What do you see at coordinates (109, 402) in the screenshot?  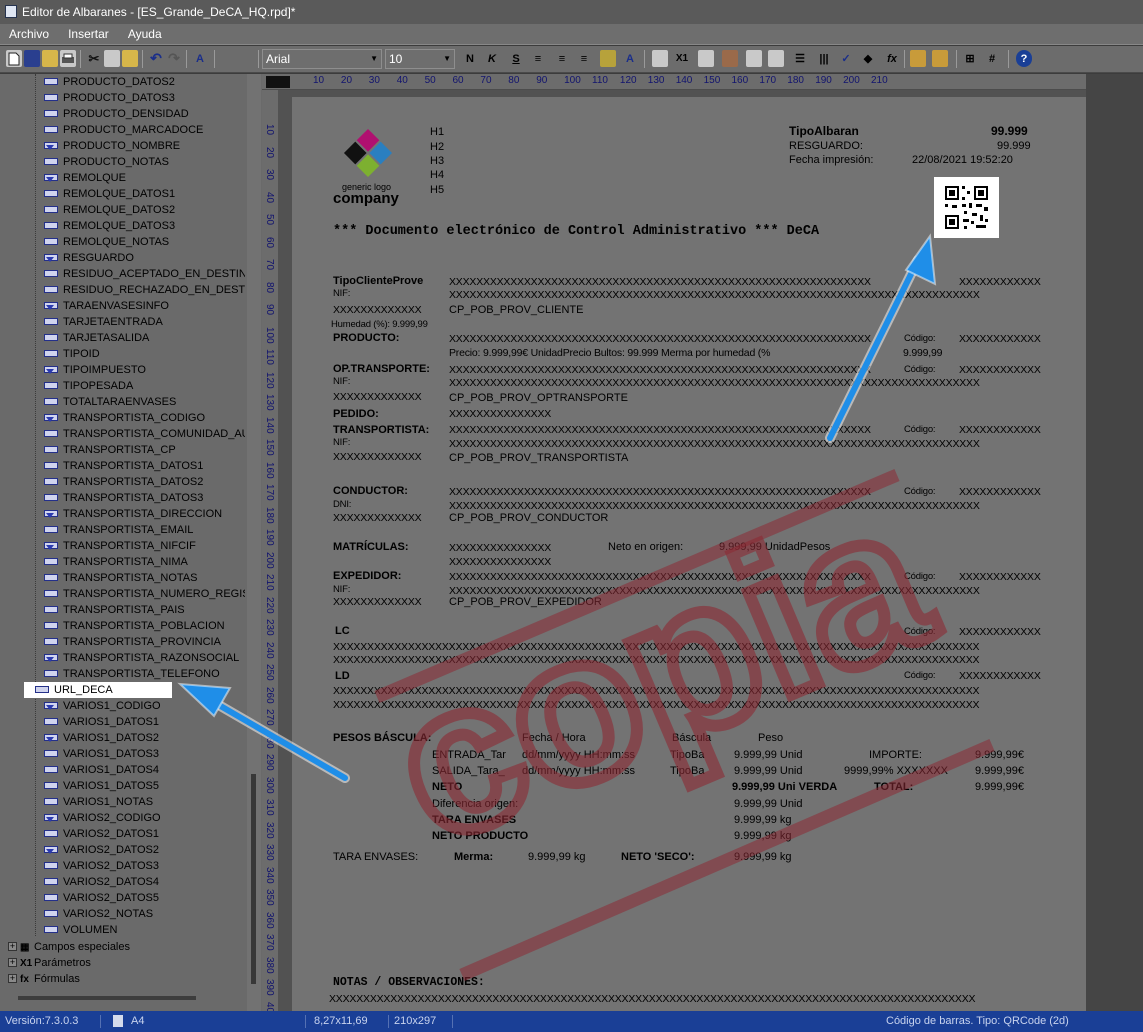 I see `tree-field-totaltaraenvases: TOTALTARAENVASES` at bounding box center [109, 402].